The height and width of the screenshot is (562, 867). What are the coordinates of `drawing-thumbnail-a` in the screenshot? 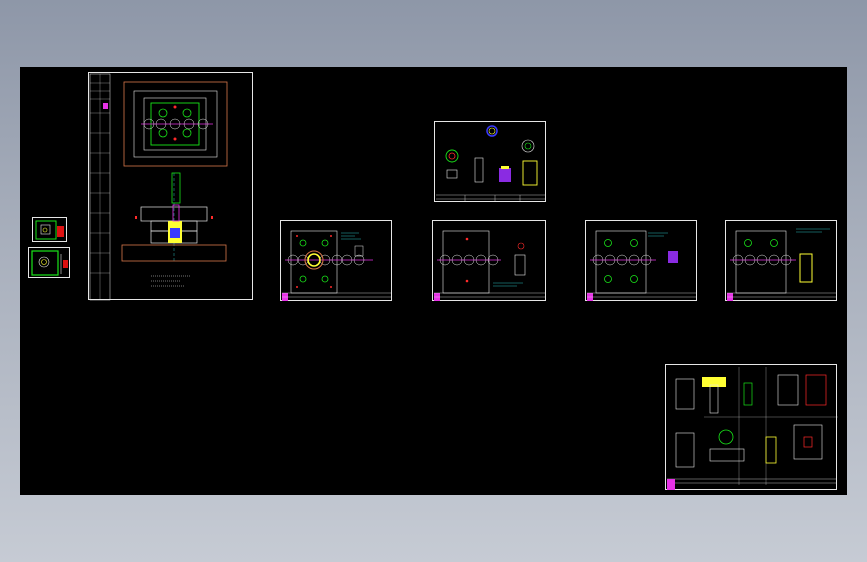 It's located at (49, 229).